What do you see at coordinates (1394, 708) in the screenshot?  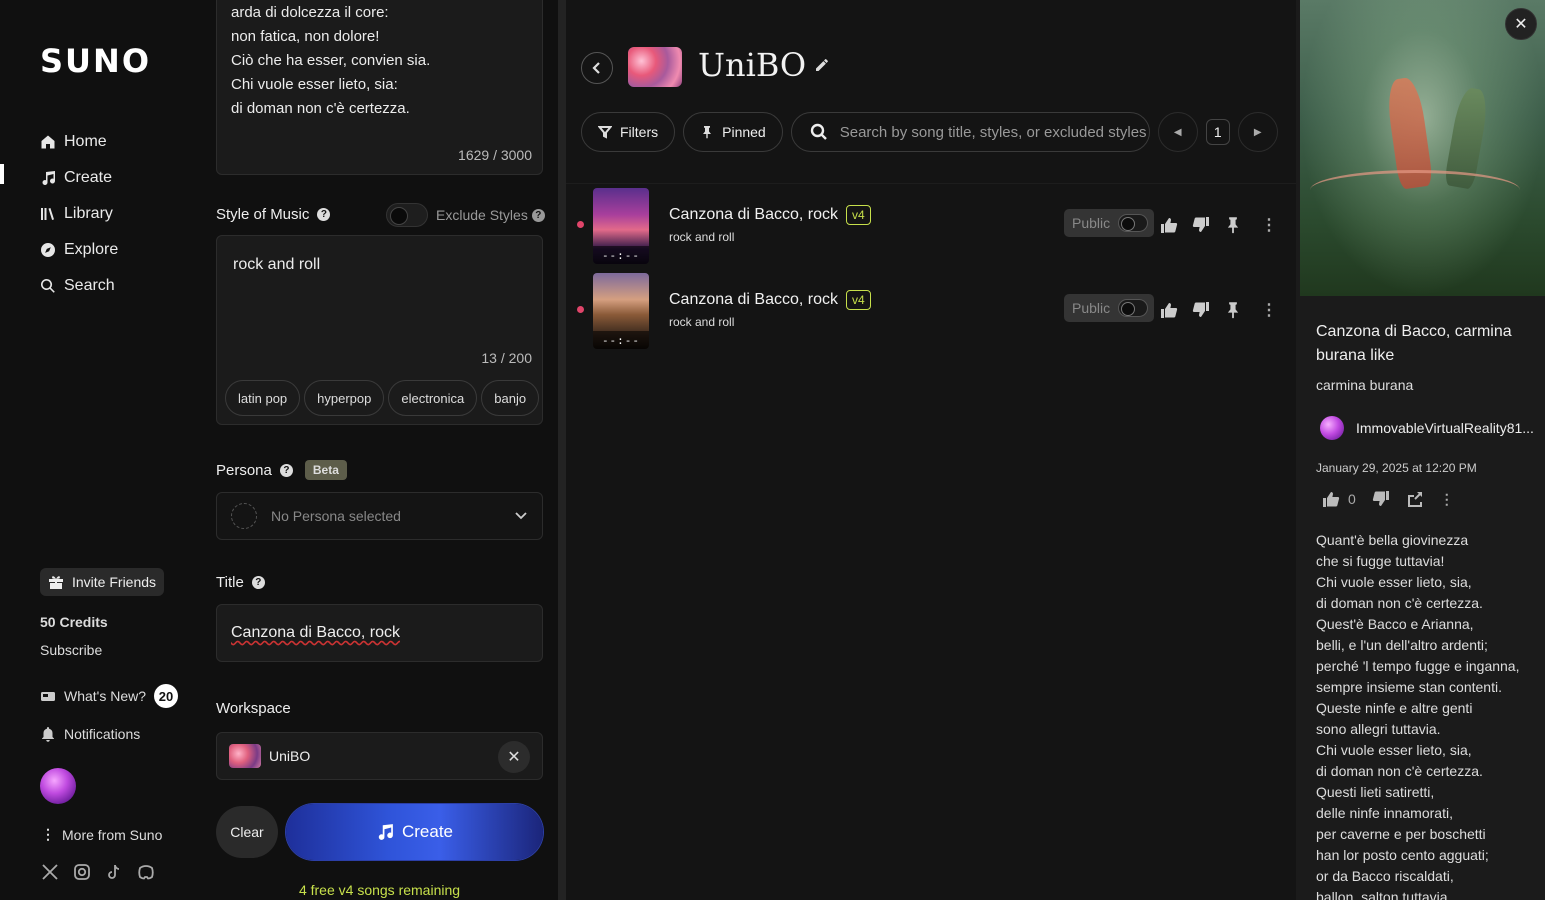 I see `lyrics-line: Queste ninfe e altre genti` at bounding box center [1394, 708].